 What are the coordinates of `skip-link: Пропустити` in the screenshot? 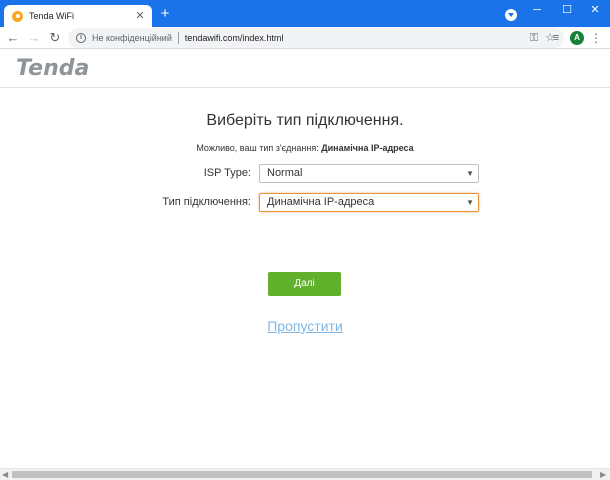 It's located at (305, 326).